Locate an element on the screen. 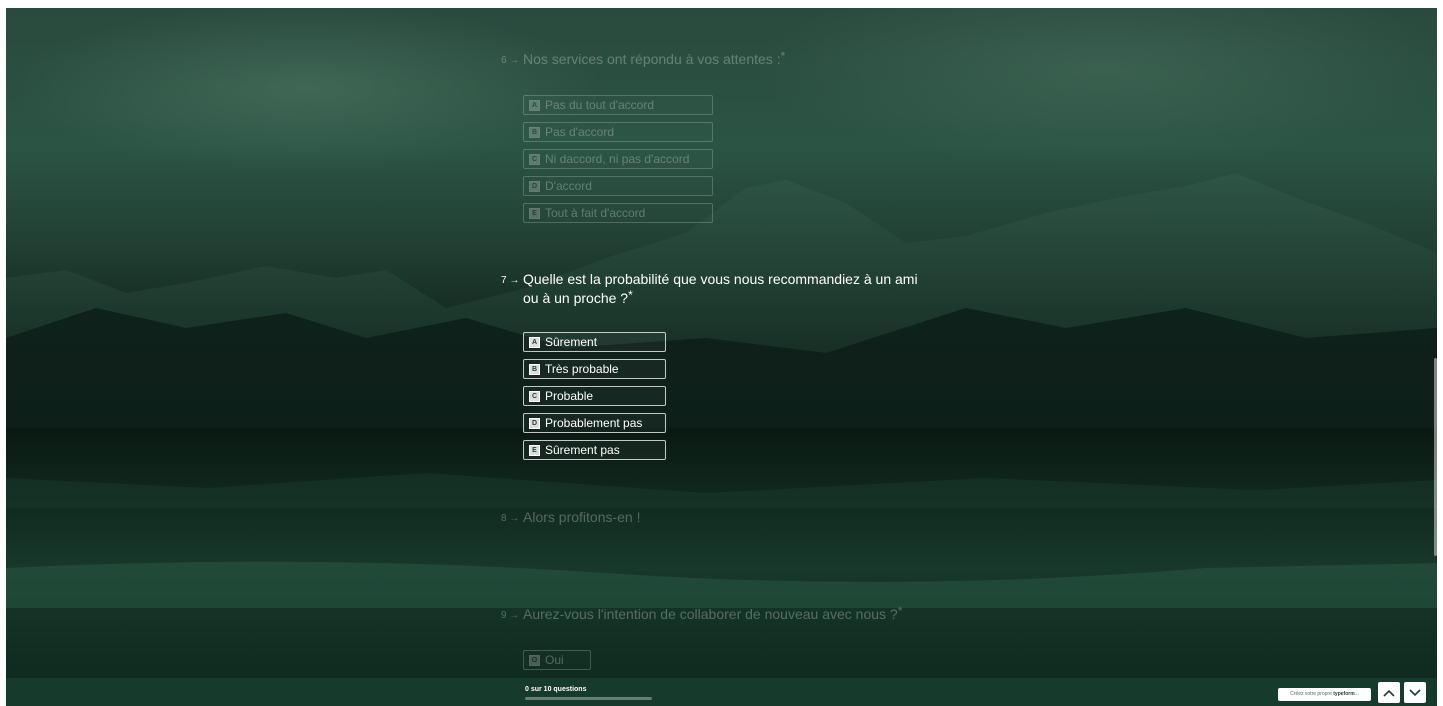 The width and height of the screenshot is (1443, 706). question-number: 6 → is located at coordinates (510, 60).